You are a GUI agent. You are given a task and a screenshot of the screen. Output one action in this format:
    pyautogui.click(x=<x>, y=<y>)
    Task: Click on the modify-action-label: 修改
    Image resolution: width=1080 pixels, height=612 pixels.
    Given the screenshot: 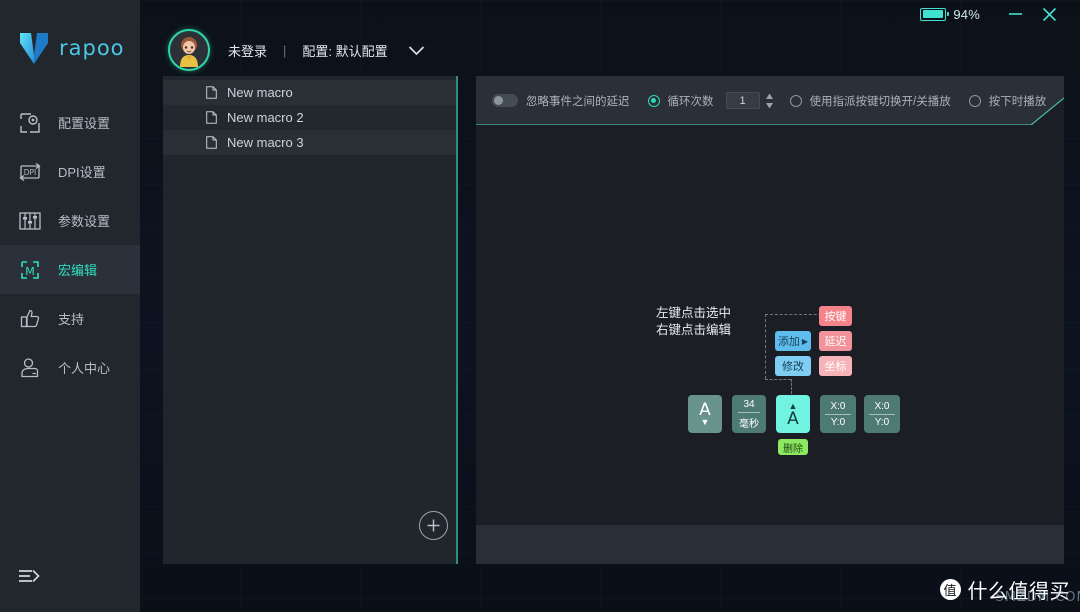 What is the action you would take?
    pyautogui.click(x=793, y=367)
    